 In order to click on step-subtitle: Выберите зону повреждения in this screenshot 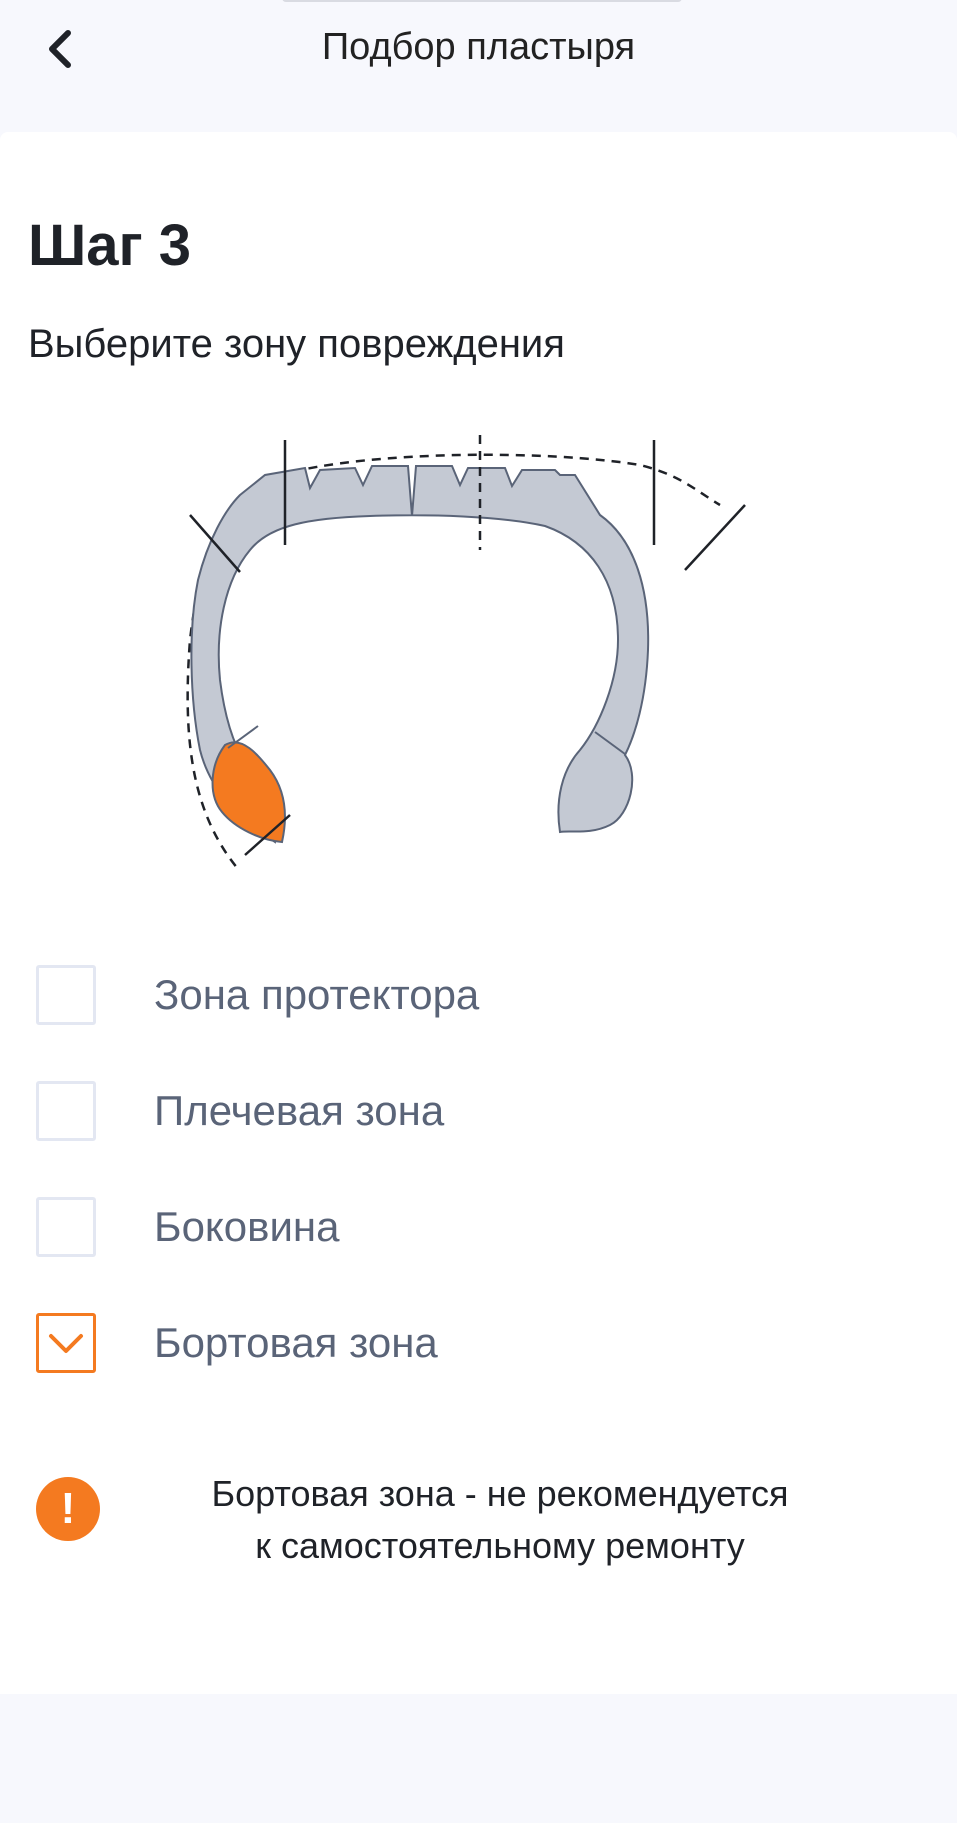, I will do `click(296, 344)`.